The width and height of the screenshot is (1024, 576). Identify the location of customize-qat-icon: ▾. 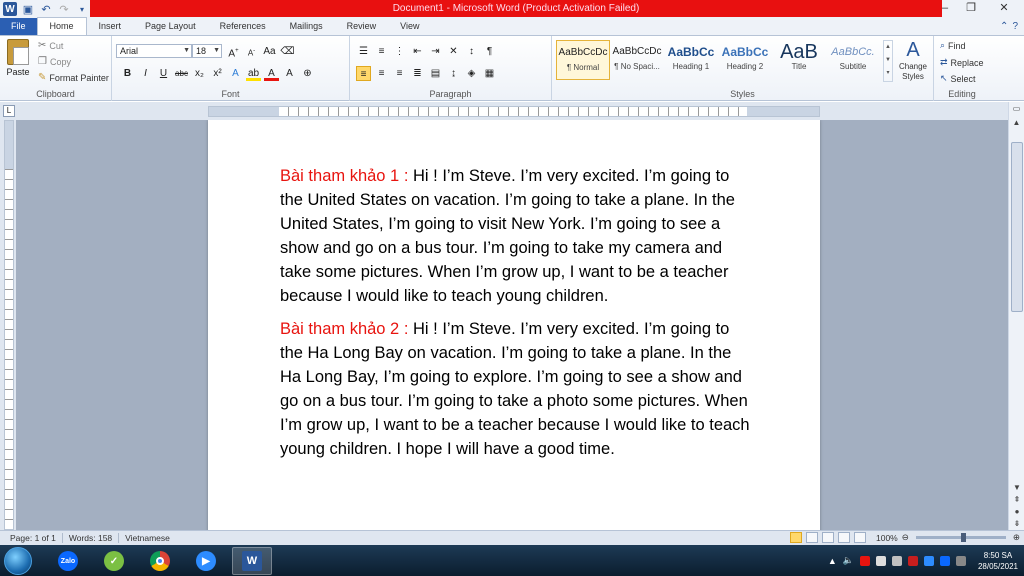
(82, 9).